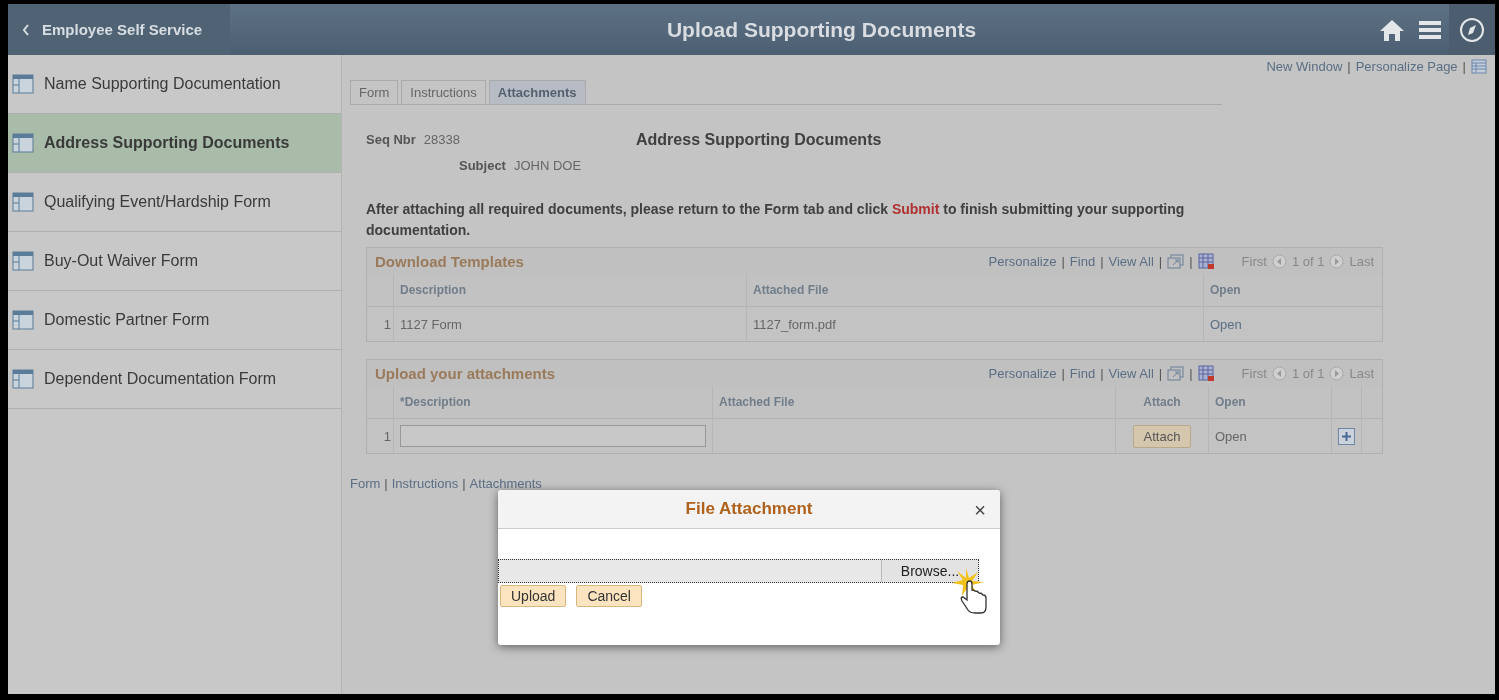 This screenshot has width=1499, height=700. What do you see at coordinates (553, 402) in the screenshot?
I see `column-header: *Description` at bounding box center [553, 402].